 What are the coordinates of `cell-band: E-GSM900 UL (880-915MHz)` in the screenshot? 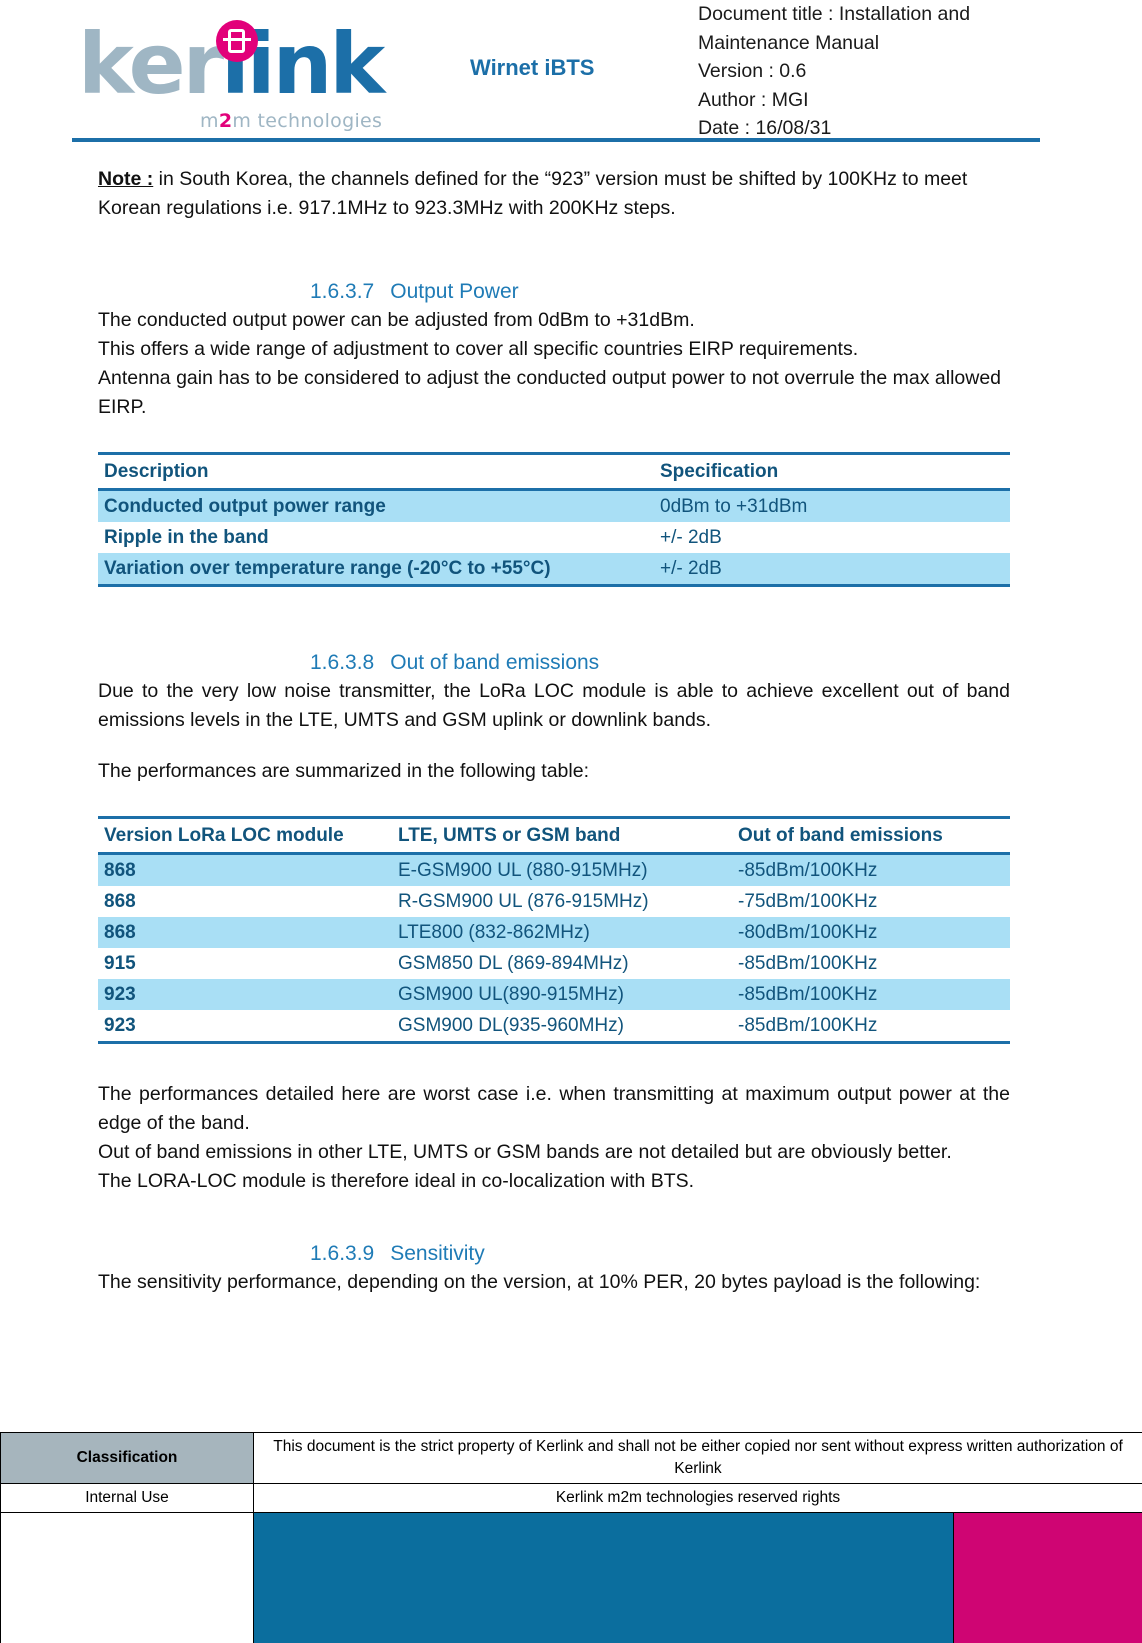 It's located at (562, 869).